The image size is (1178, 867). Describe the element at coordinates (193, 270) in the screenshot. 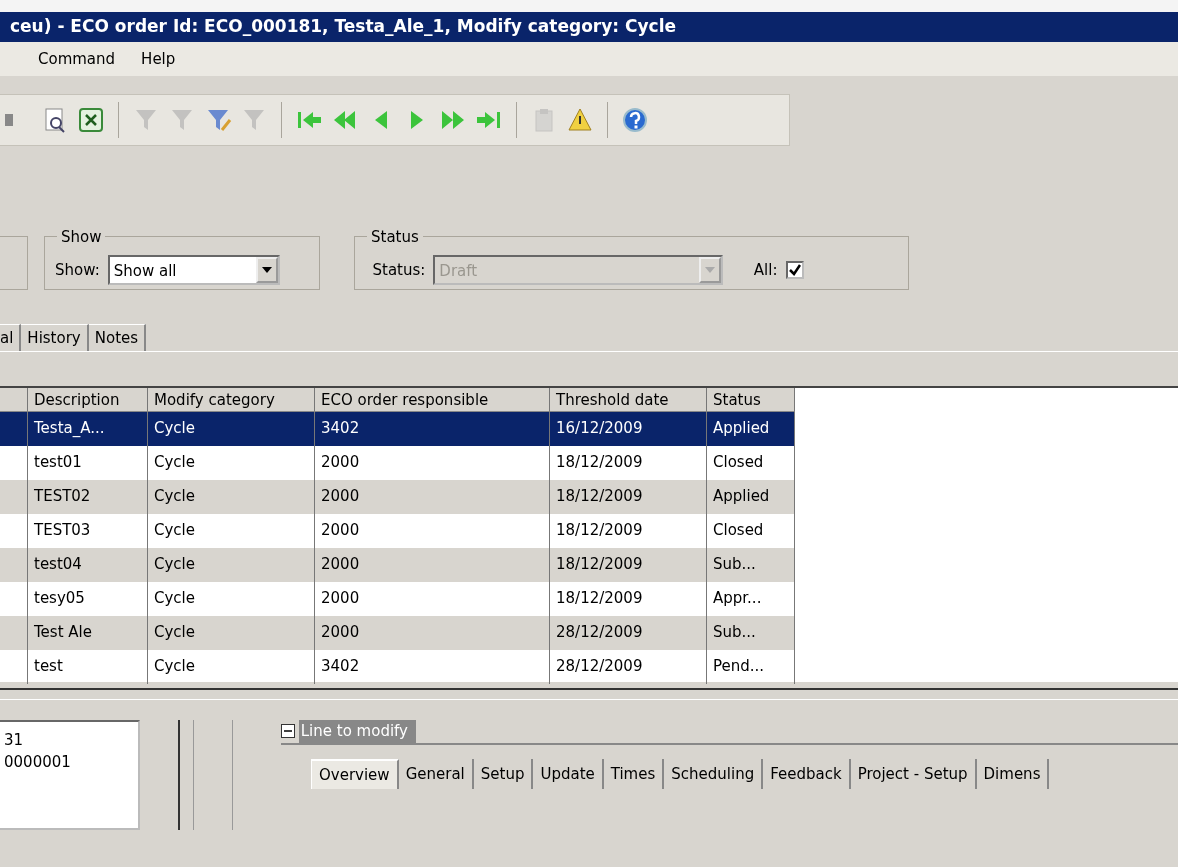

I see `show-dropdown: Show all` at that location.